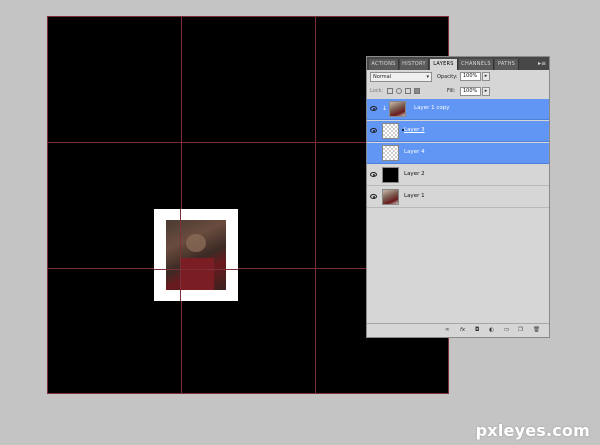 This screenshot has width=600, height=445. Describe the element at coordinates (385, 108) in the screenshot. I see `clipping-arrow-icon: ↓` at that location.